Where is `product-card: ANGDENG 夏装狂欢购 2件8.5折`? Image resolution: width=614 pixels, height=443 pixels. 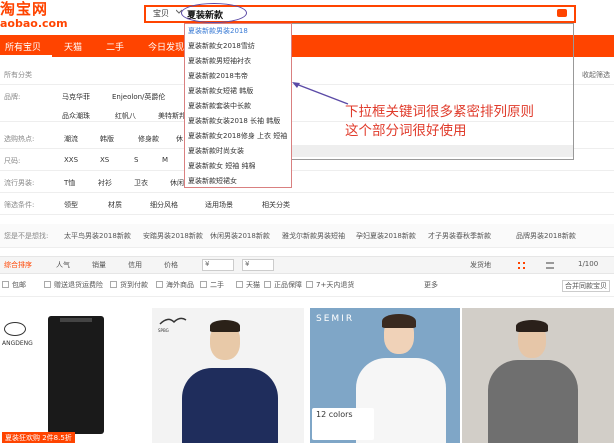
product-card: ANGDENG 夏装狂欢购 2件8.5折 is located at coordinates (75, 375).